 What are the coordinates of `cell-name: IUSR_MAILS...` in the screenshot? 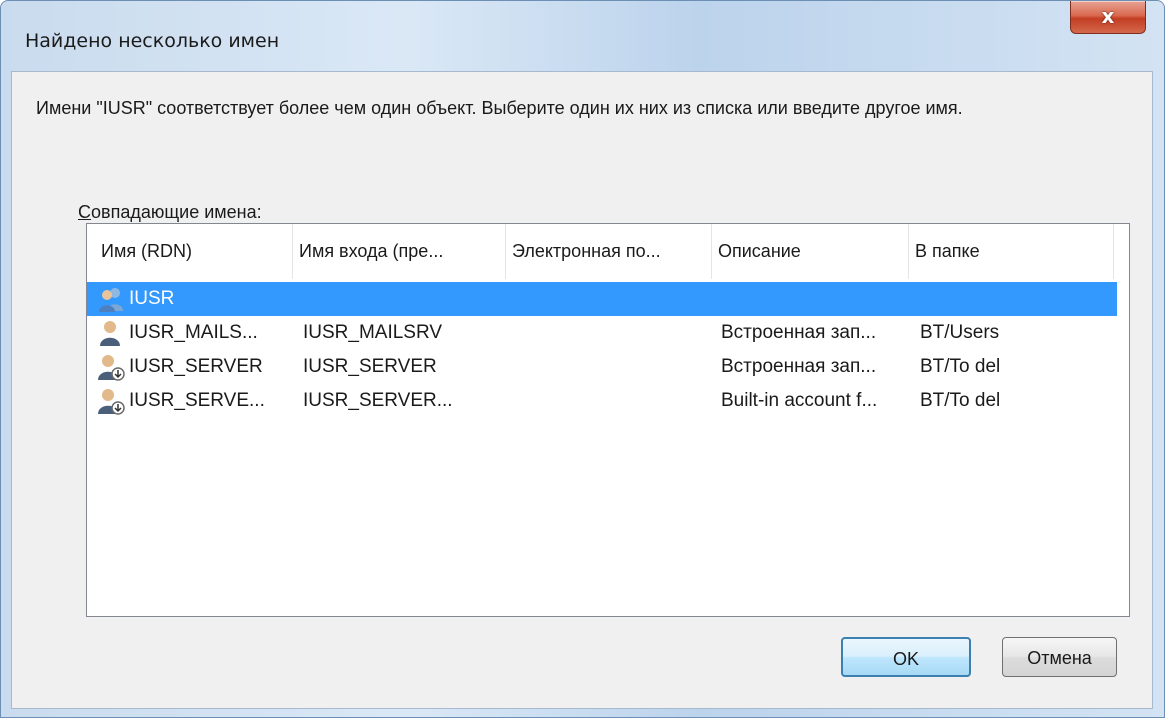 It's located at (193, 332).